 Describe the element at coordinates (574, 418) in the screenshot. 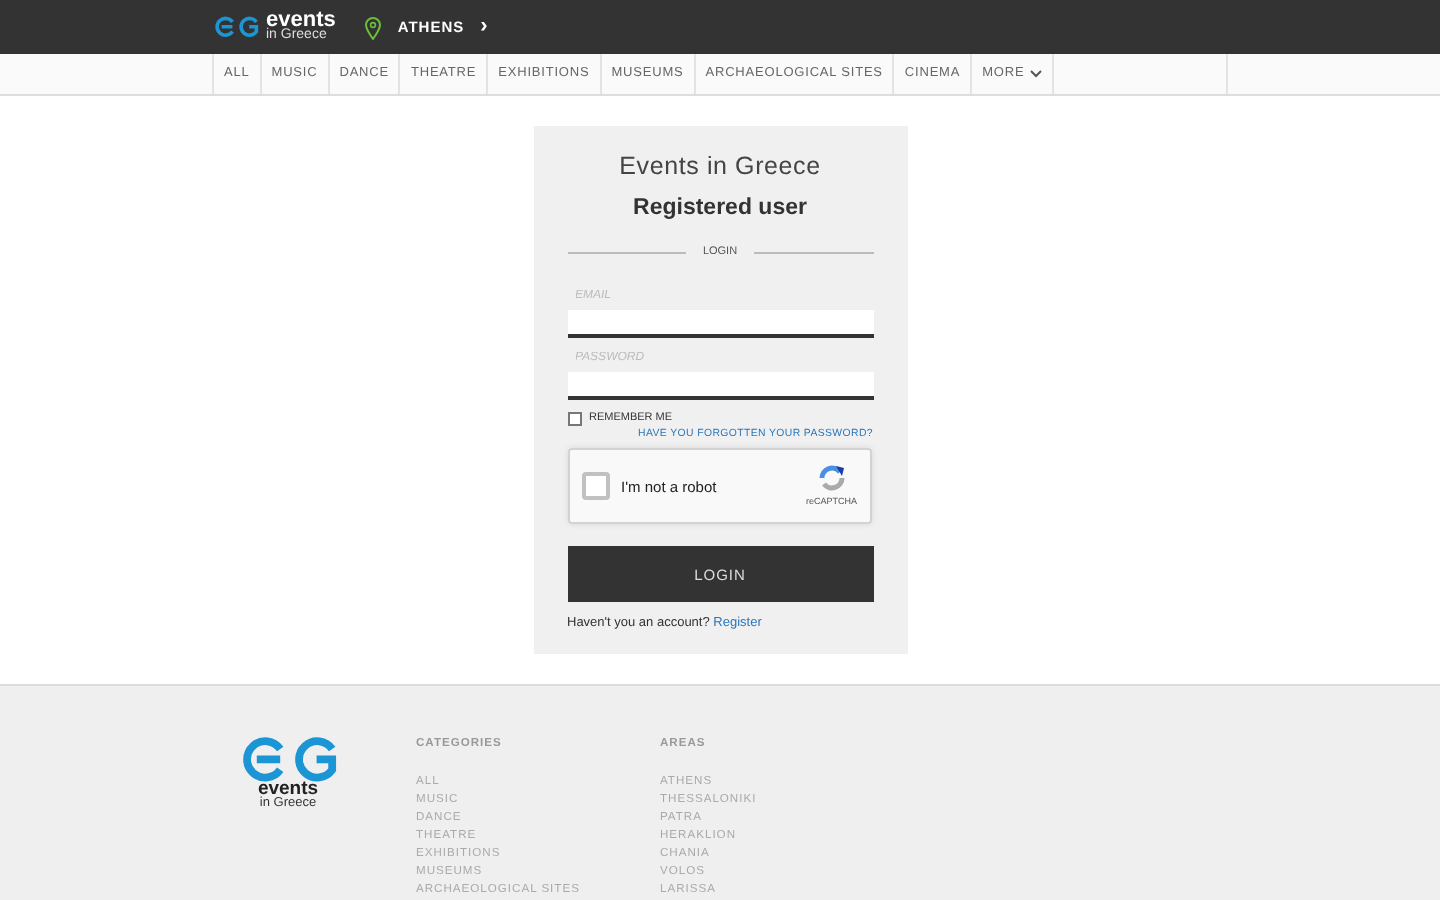

I see `remember-checkbox` at that location.